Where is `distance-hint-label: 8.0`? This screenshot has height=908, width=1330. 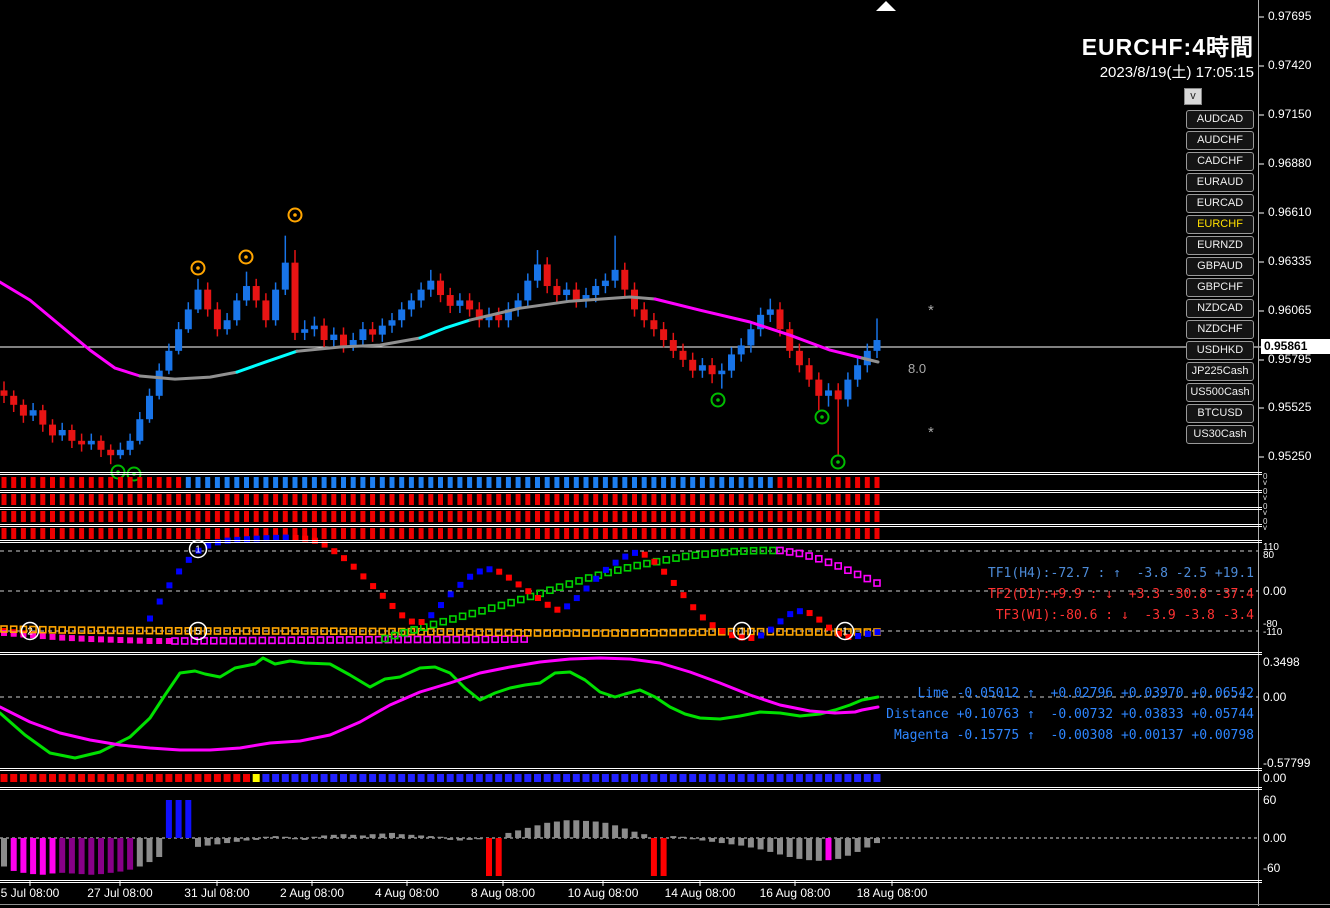 distance-hint-label: 8.0 is located at coordinates (917, 368).